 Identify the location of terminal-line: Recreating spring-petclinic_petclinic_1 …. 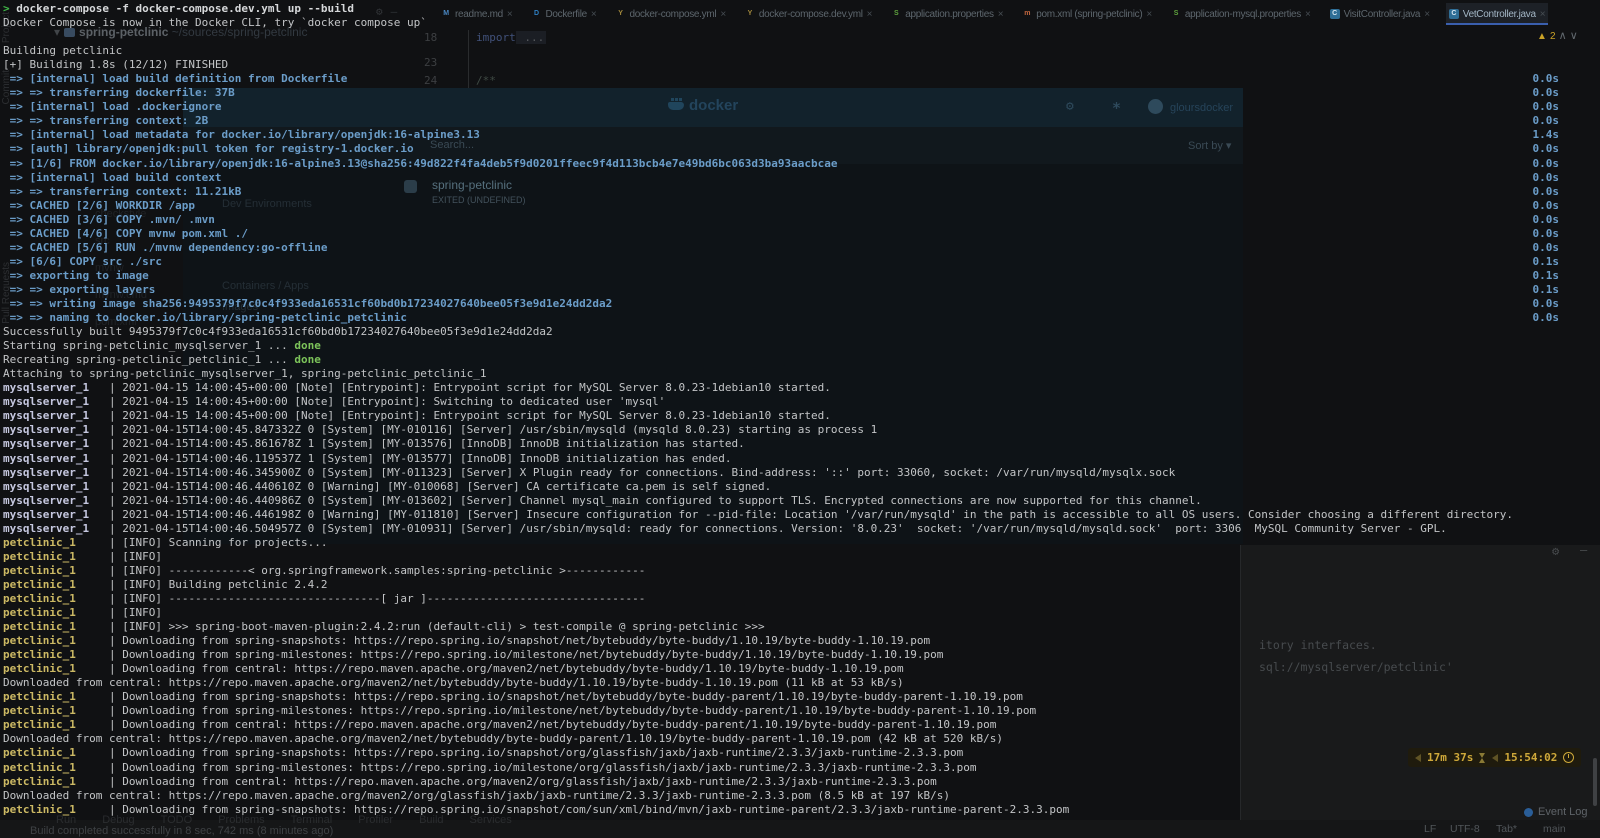
(801, 360).